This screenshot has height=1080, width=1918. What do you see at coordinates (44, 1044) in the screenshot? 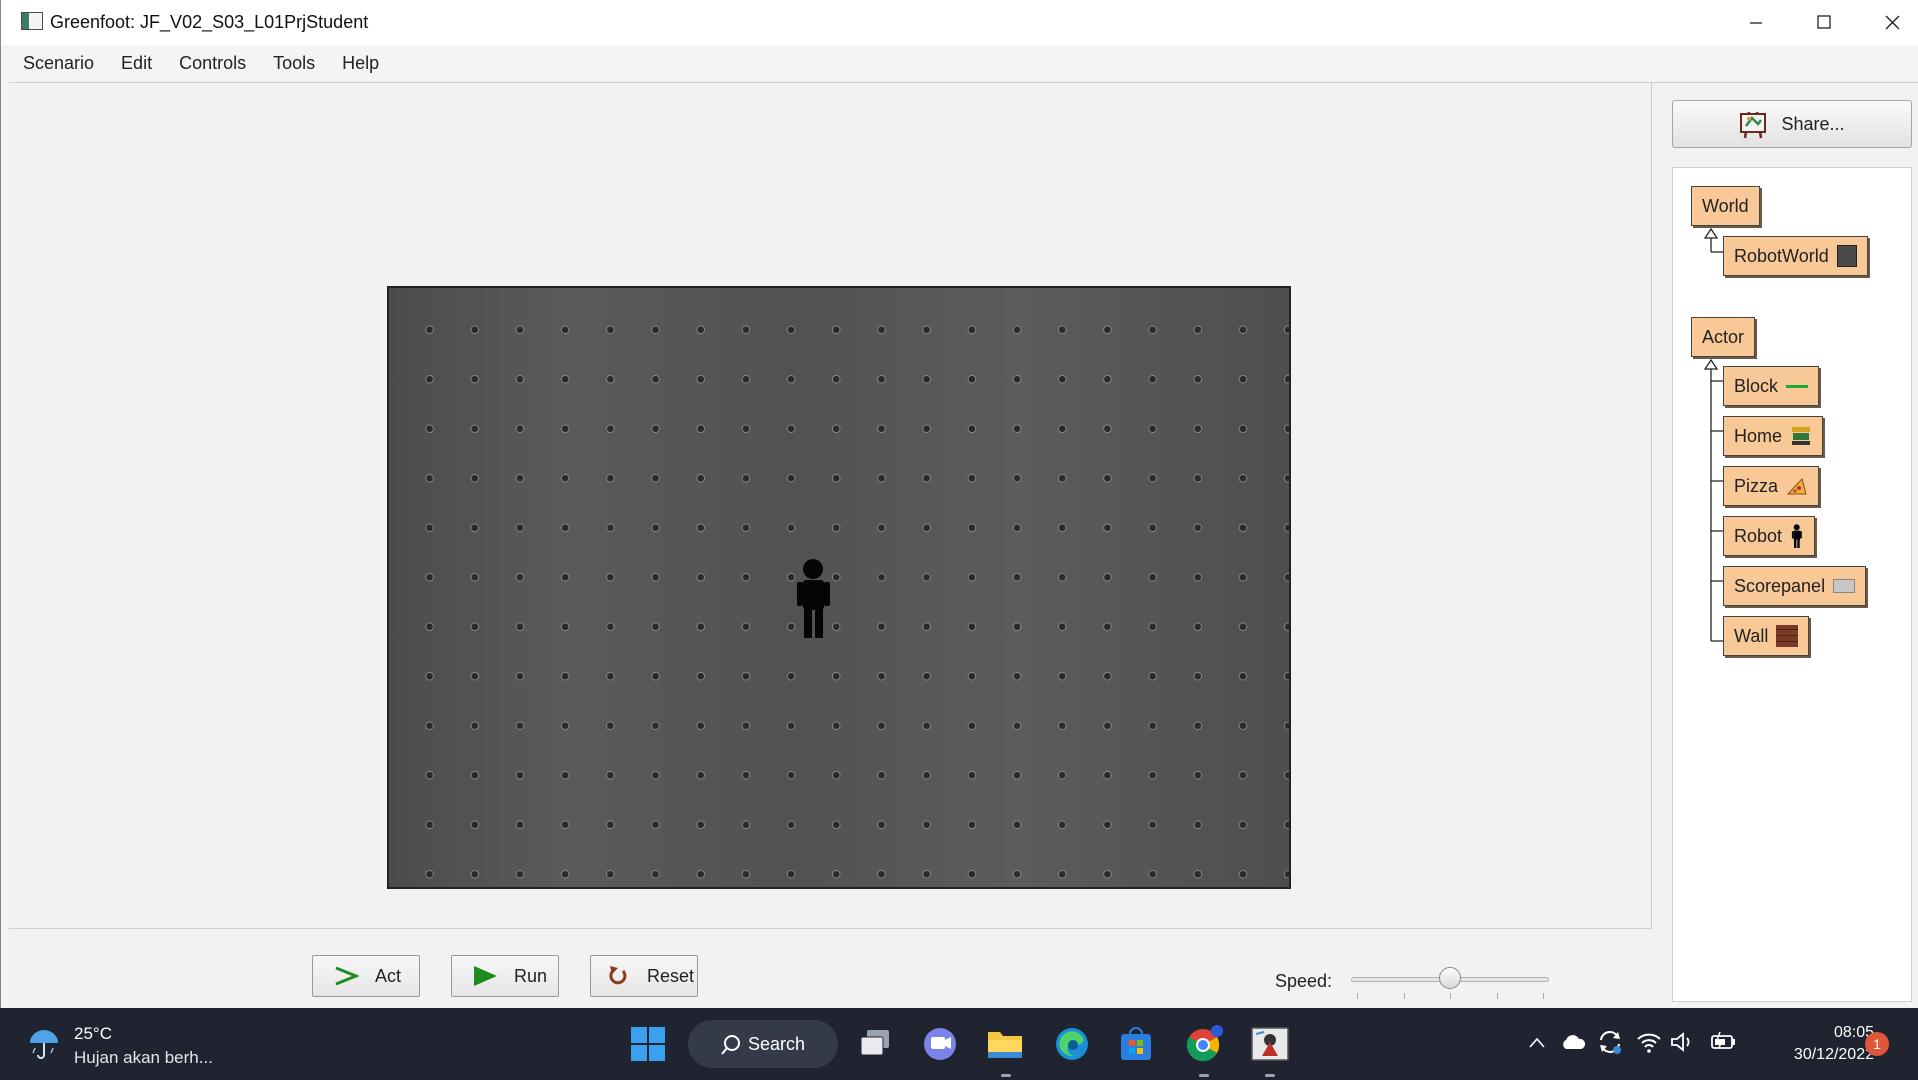
I see `umbrella-rain-icon` at bounding box center [44, 1044].